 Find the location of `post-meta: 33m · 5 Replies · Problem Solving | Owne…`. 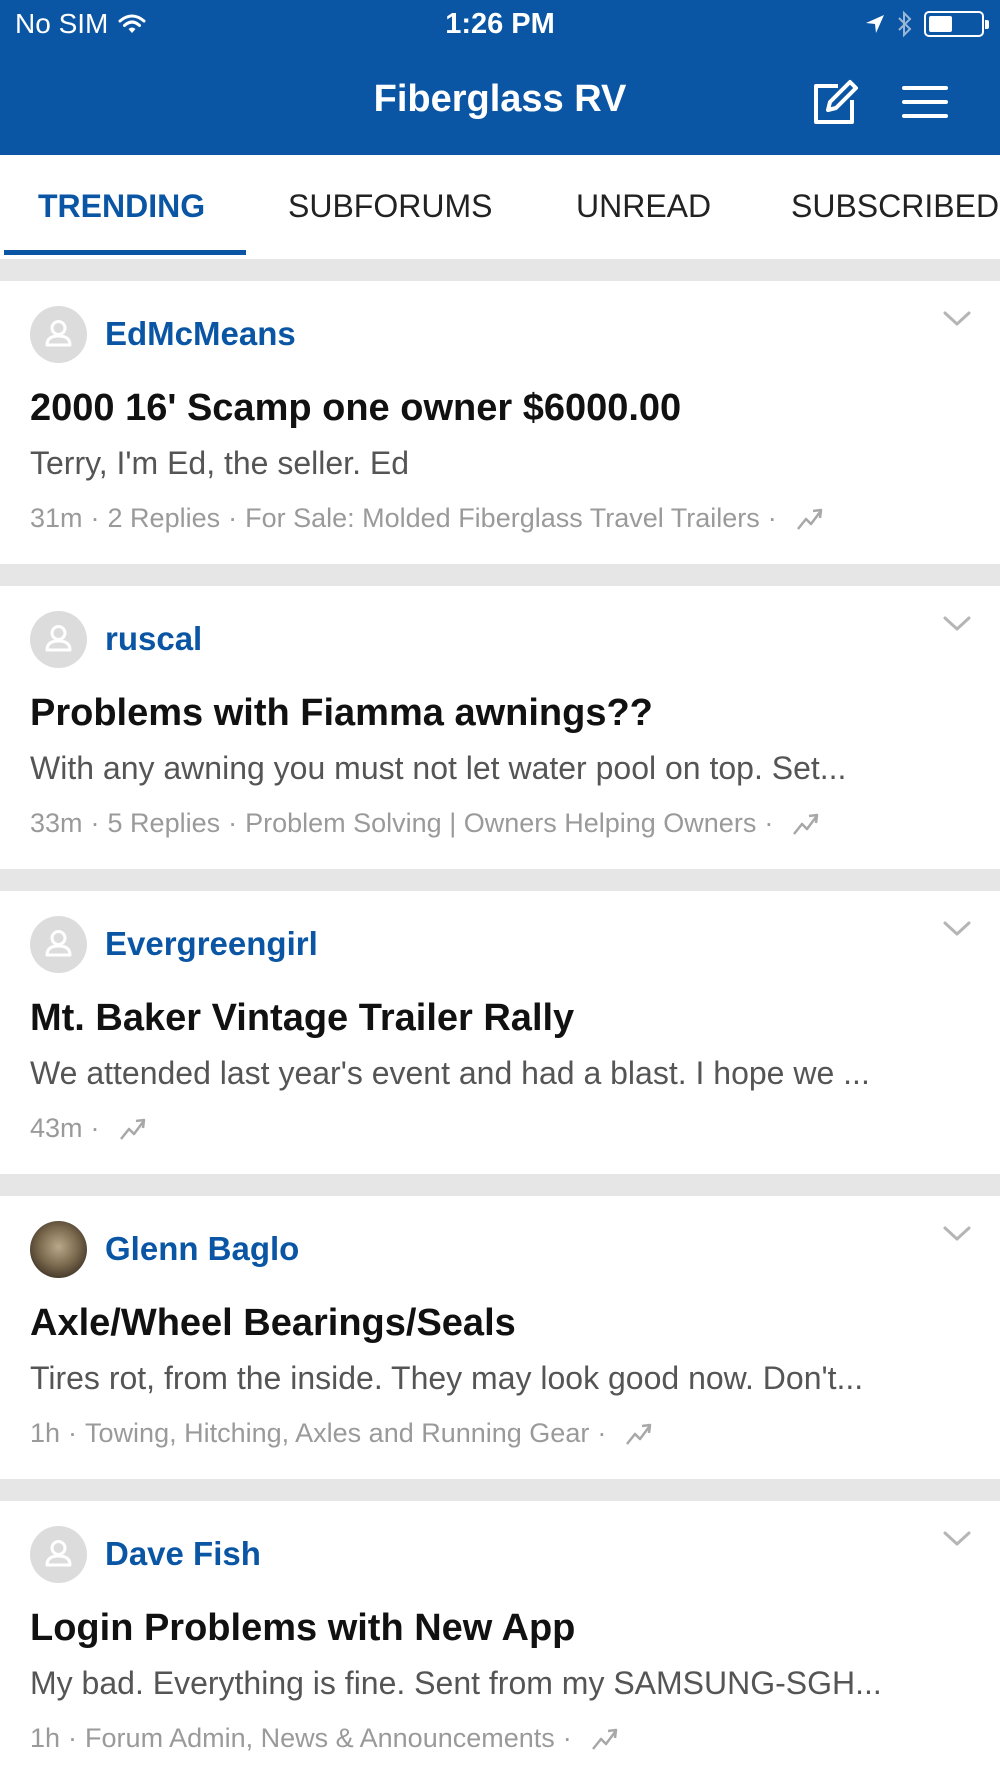

post-meta: 33m · 5 Replies · Problem Solving | Owne… is located at coordinates (425, 823).